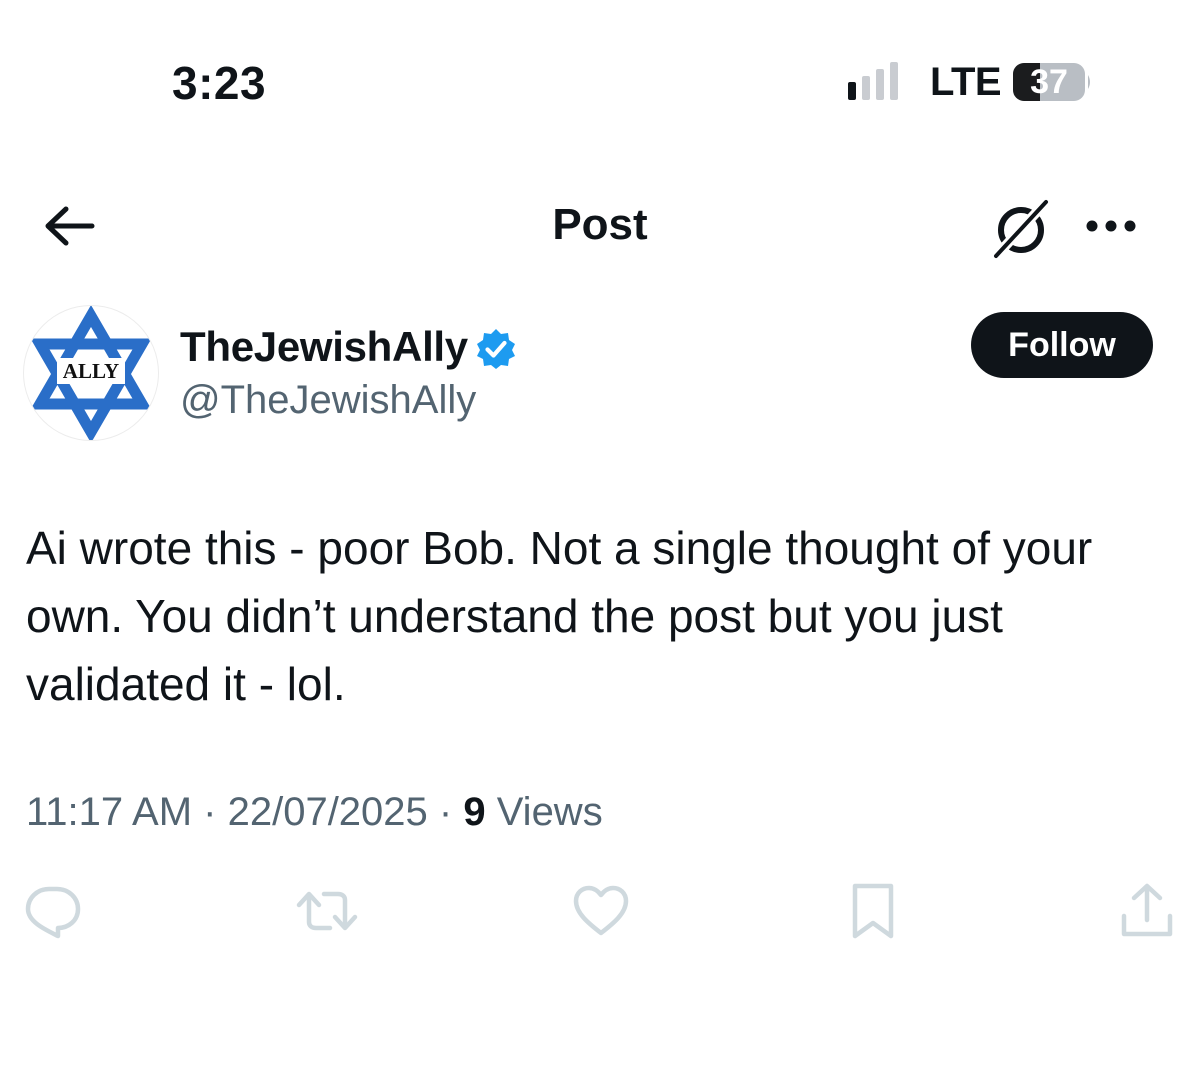 The width and height of the screenshot is (1200, 1090). I want to click on author-name-row: TheJewishAlly, so click(349, 347).